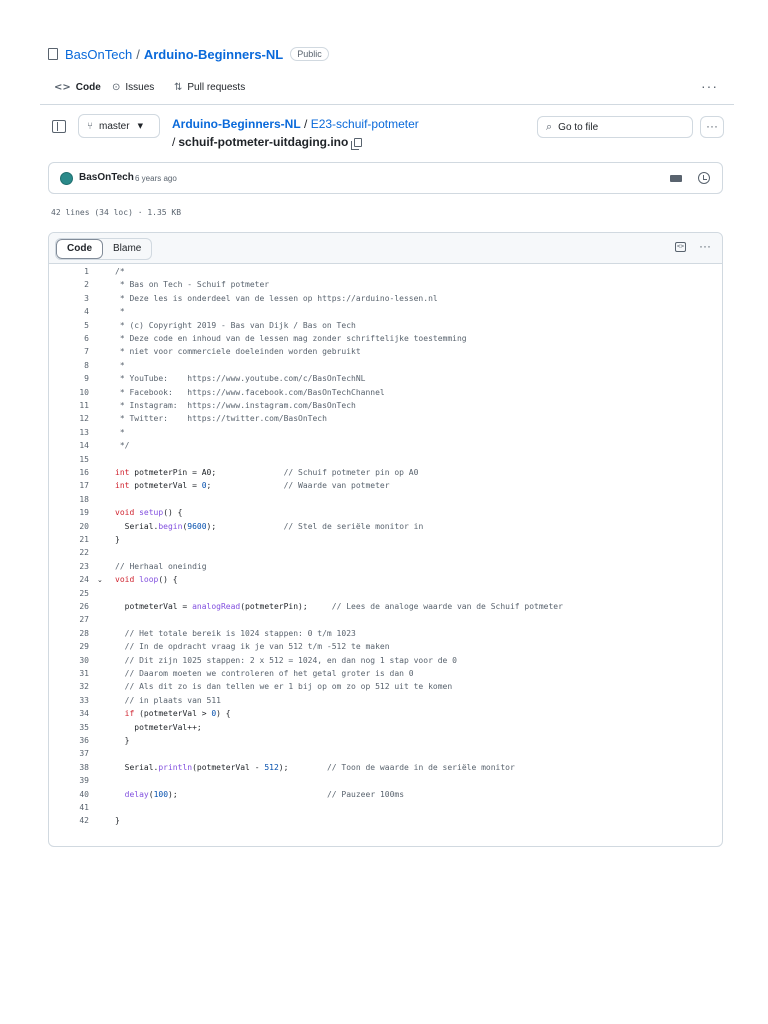 The width and height of the screenshot is (768, 1024). I want to click on code-more-button: ···, so click(705, 246).